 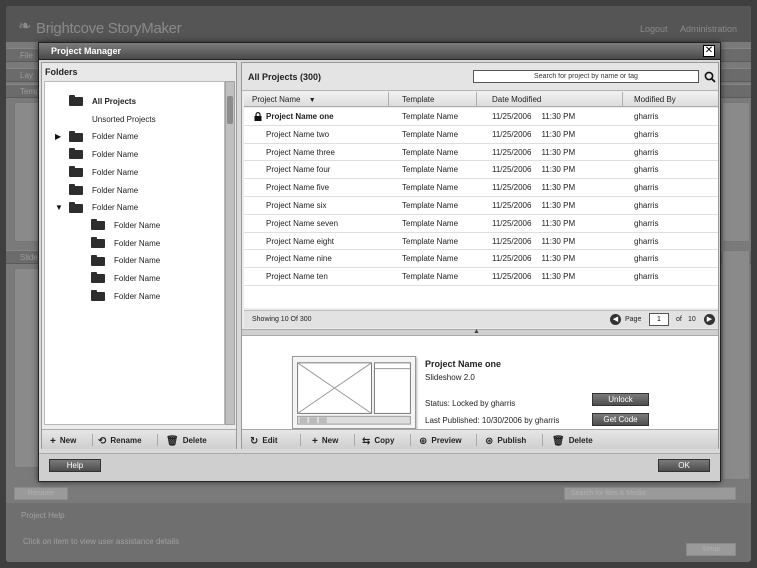 What do you see at coordinates (711, 549) in the screenshot?
I see `setup-button: Setup` at bounding box center [711, 549].